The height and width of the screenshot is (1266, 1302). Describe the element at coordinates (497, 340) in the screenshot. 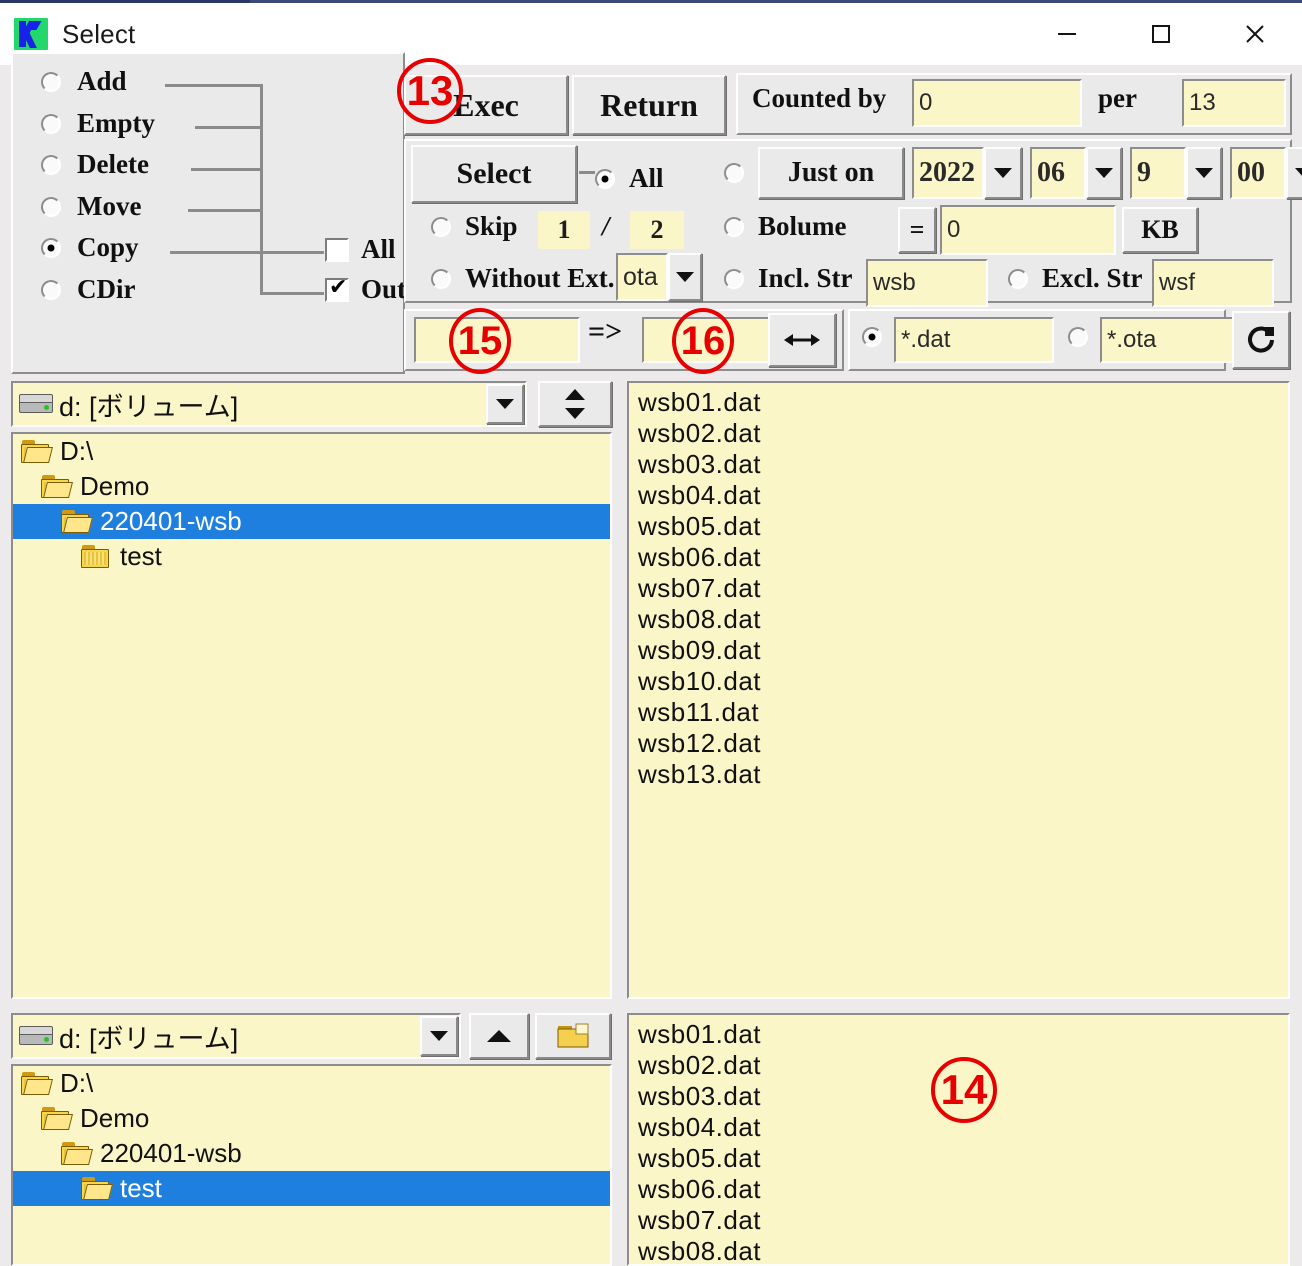

I see `rename-from-input` at that location.